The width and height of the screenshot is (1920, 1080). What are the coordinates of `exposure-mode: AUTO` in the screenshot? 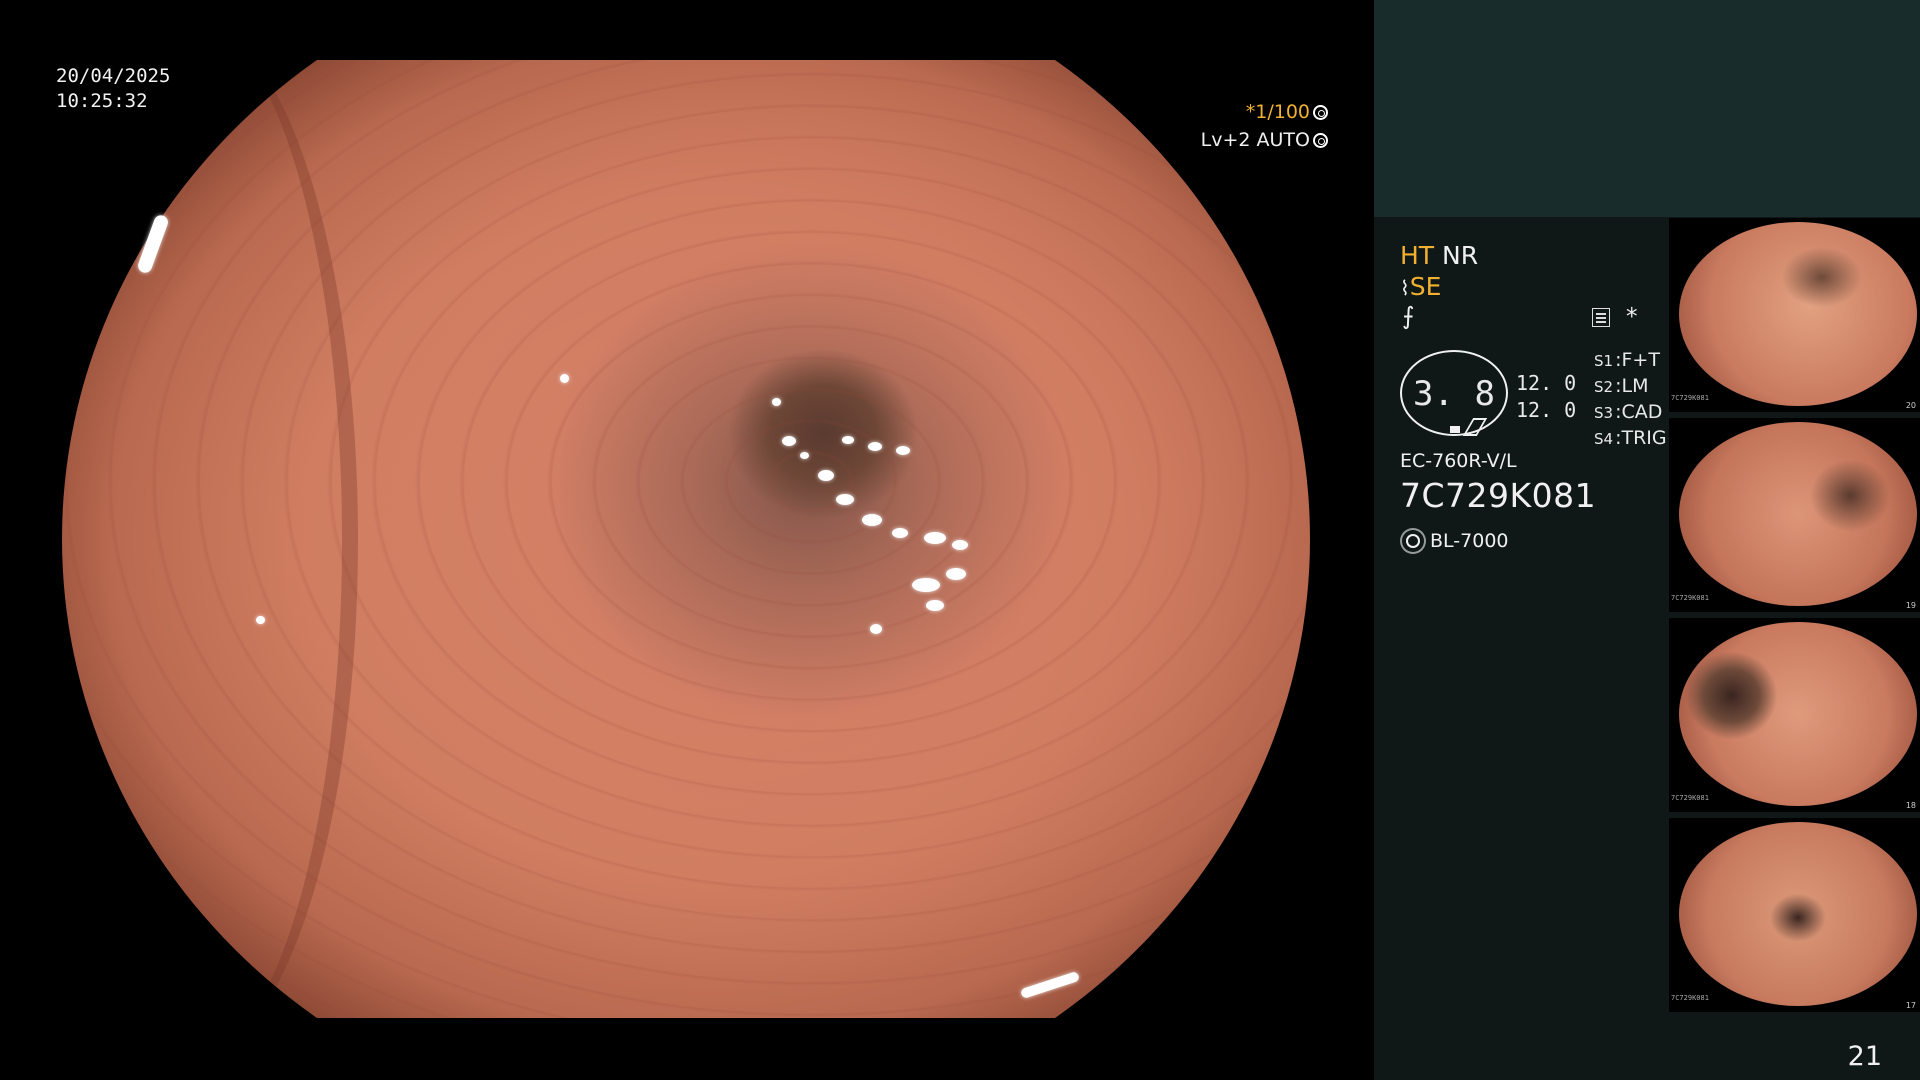 It's located at (1283, 140).